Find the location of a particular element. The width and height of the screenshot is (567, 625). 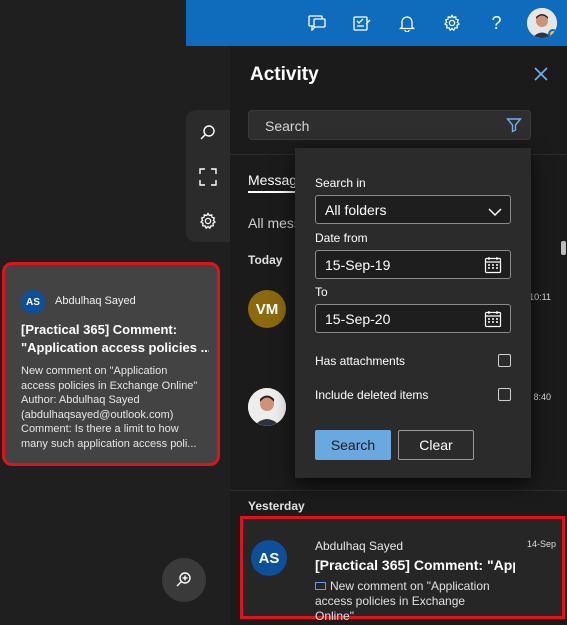

search-in-select: All folders is located at coordinates (413, 209).